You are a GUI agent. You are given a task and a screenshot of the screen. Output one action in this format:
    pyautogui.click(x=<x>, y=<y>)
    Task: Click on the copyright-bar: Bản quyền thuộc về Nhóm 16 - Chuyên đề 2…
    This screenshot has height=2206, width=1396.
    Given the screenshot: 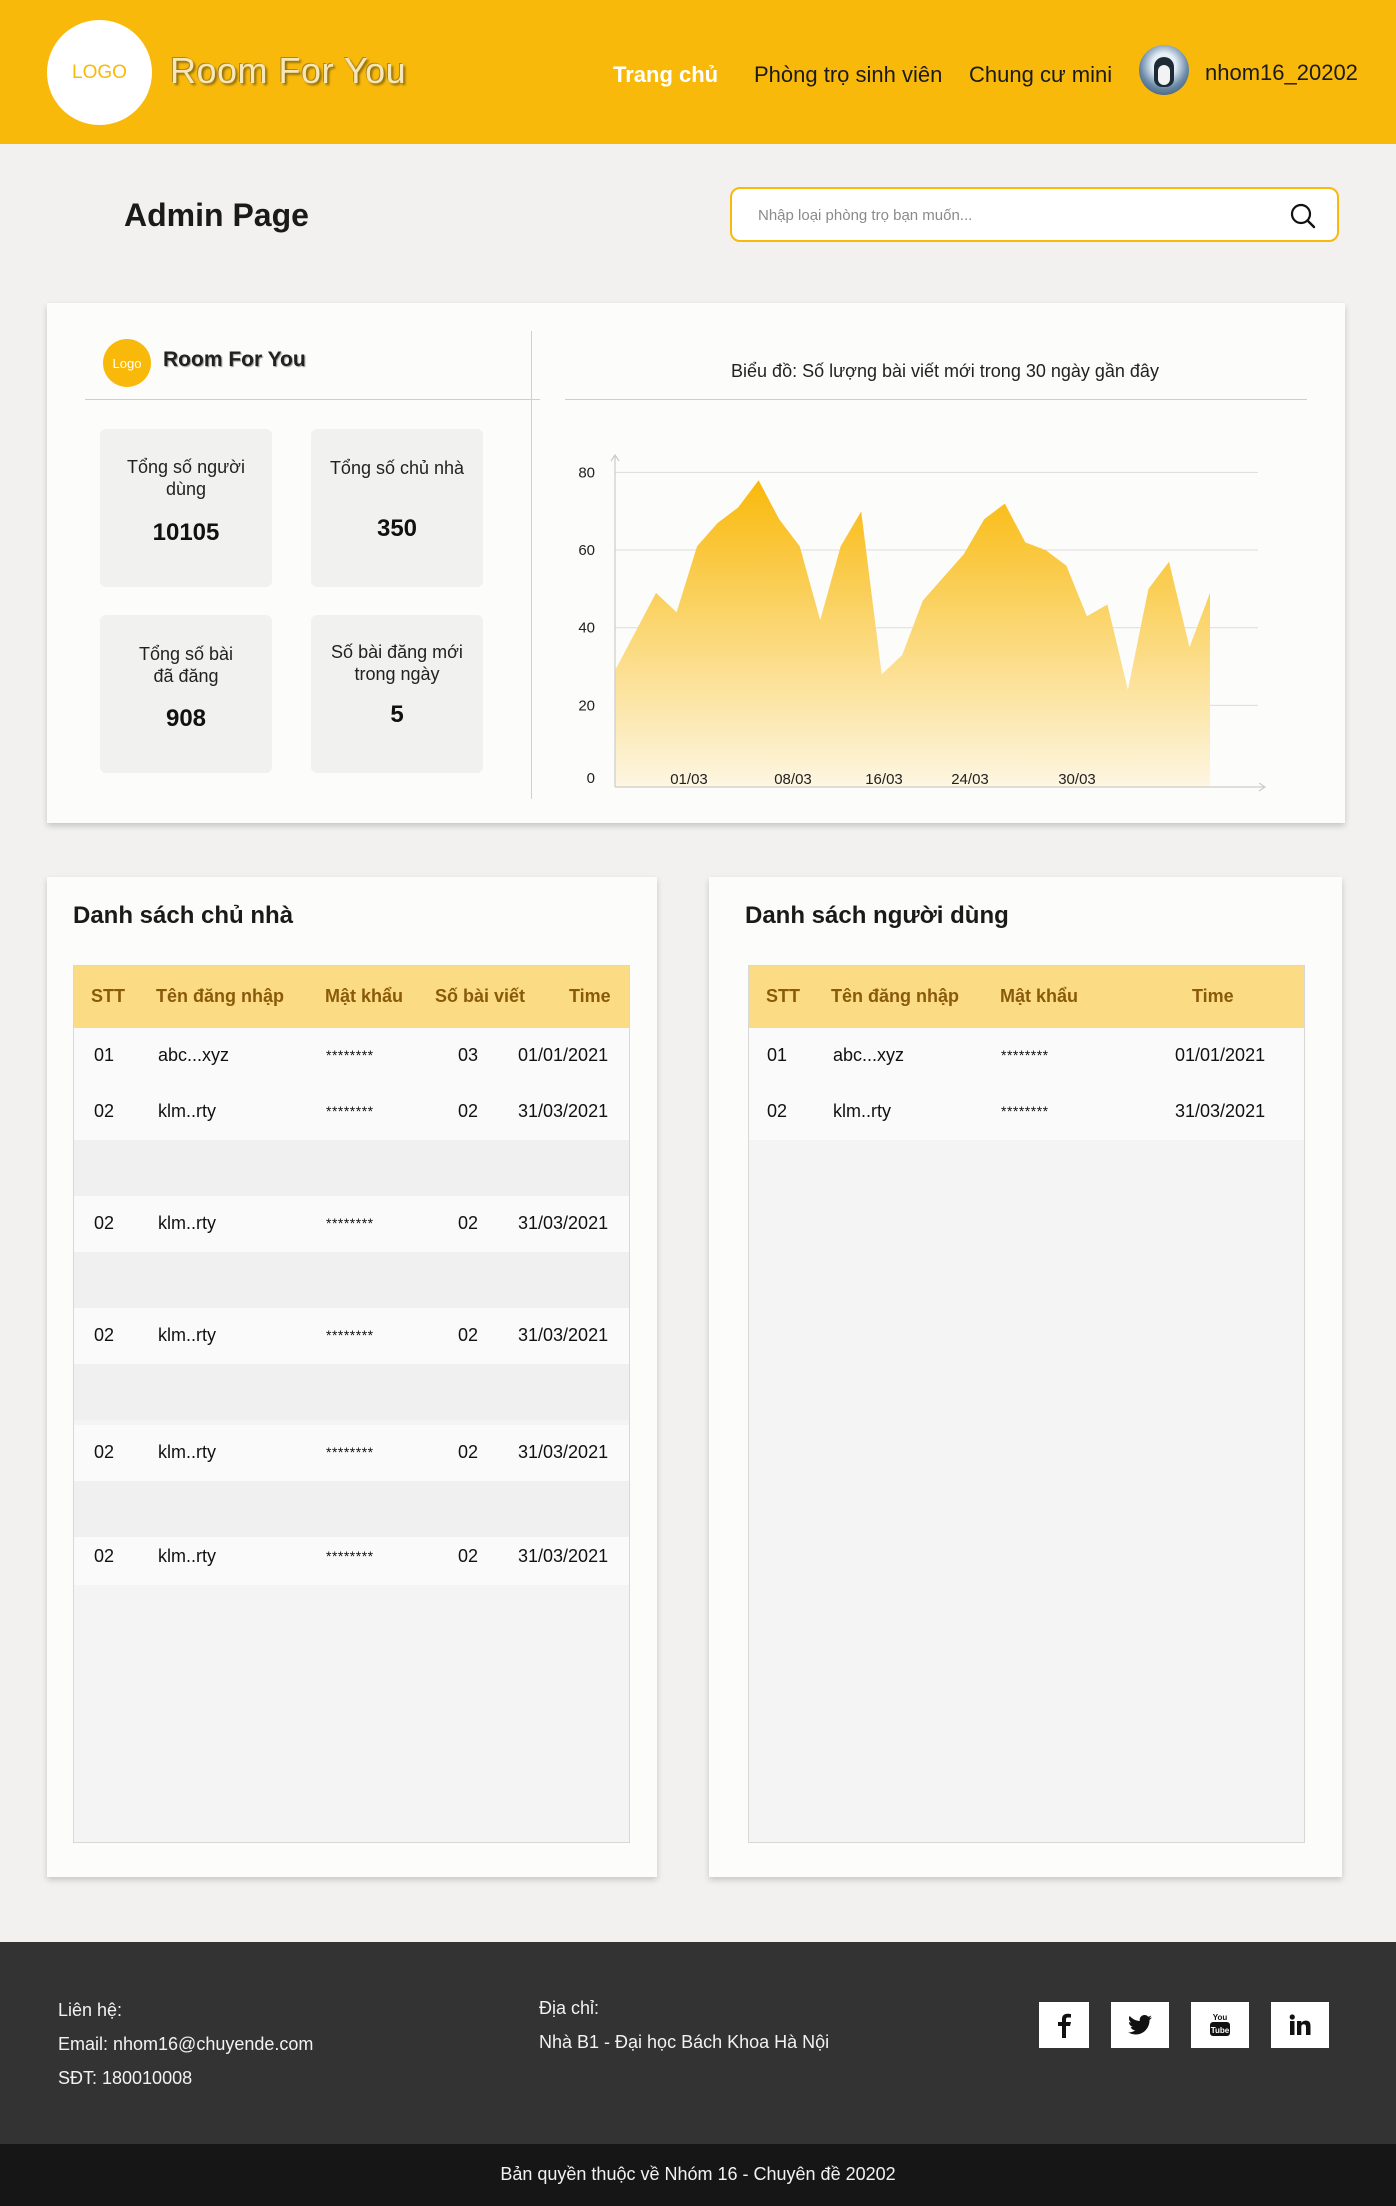 What is the action you would take?
    pyautogui.click(x=698, y=2175)
    